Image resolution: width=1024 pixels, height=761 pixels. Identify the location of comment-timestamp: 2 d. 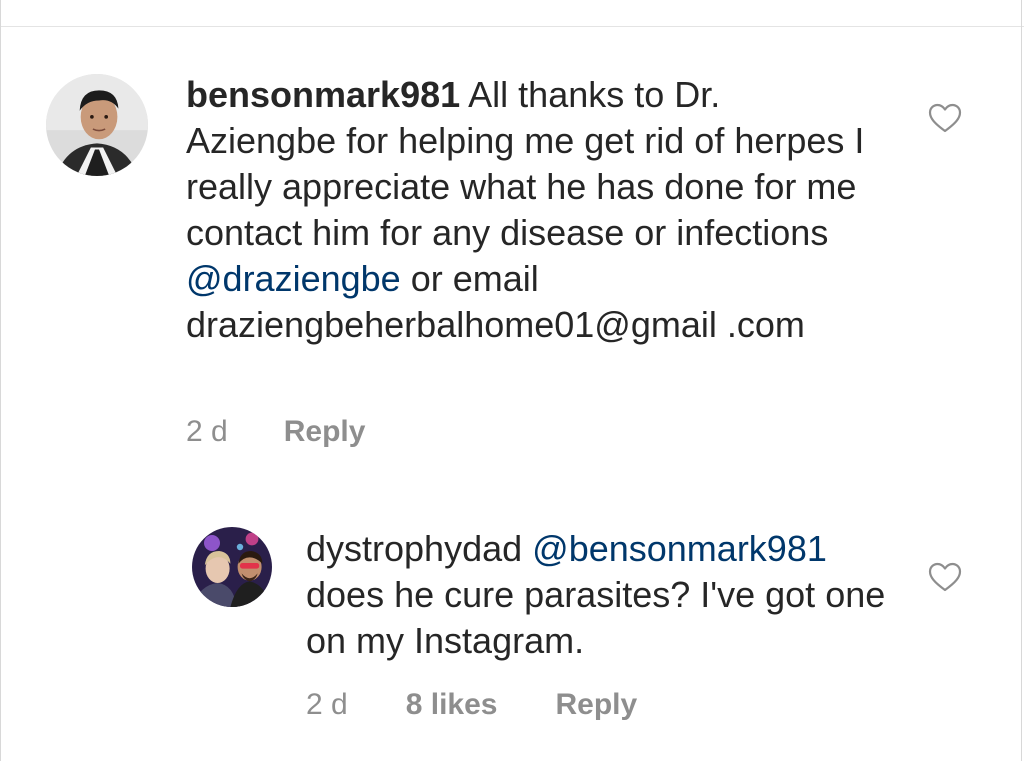
(207, 431).